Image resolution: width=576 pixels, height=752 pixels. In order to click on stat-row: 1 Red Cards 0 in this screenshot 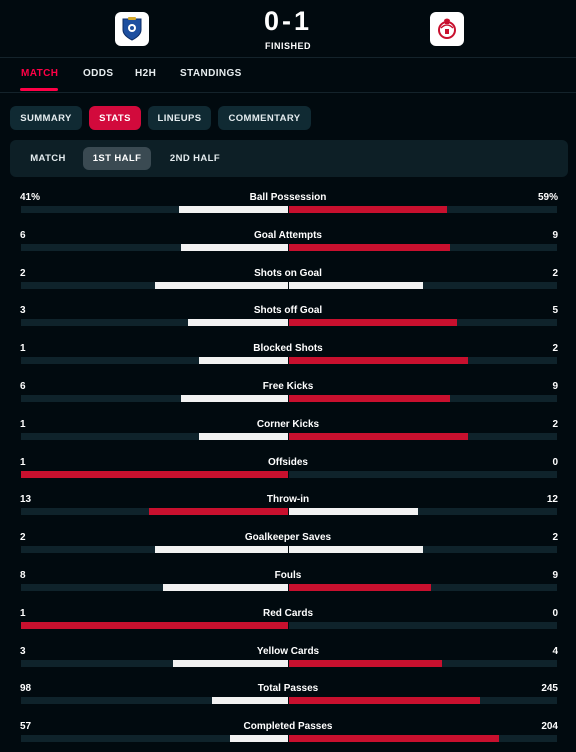, I will do `click(288, 620)`.